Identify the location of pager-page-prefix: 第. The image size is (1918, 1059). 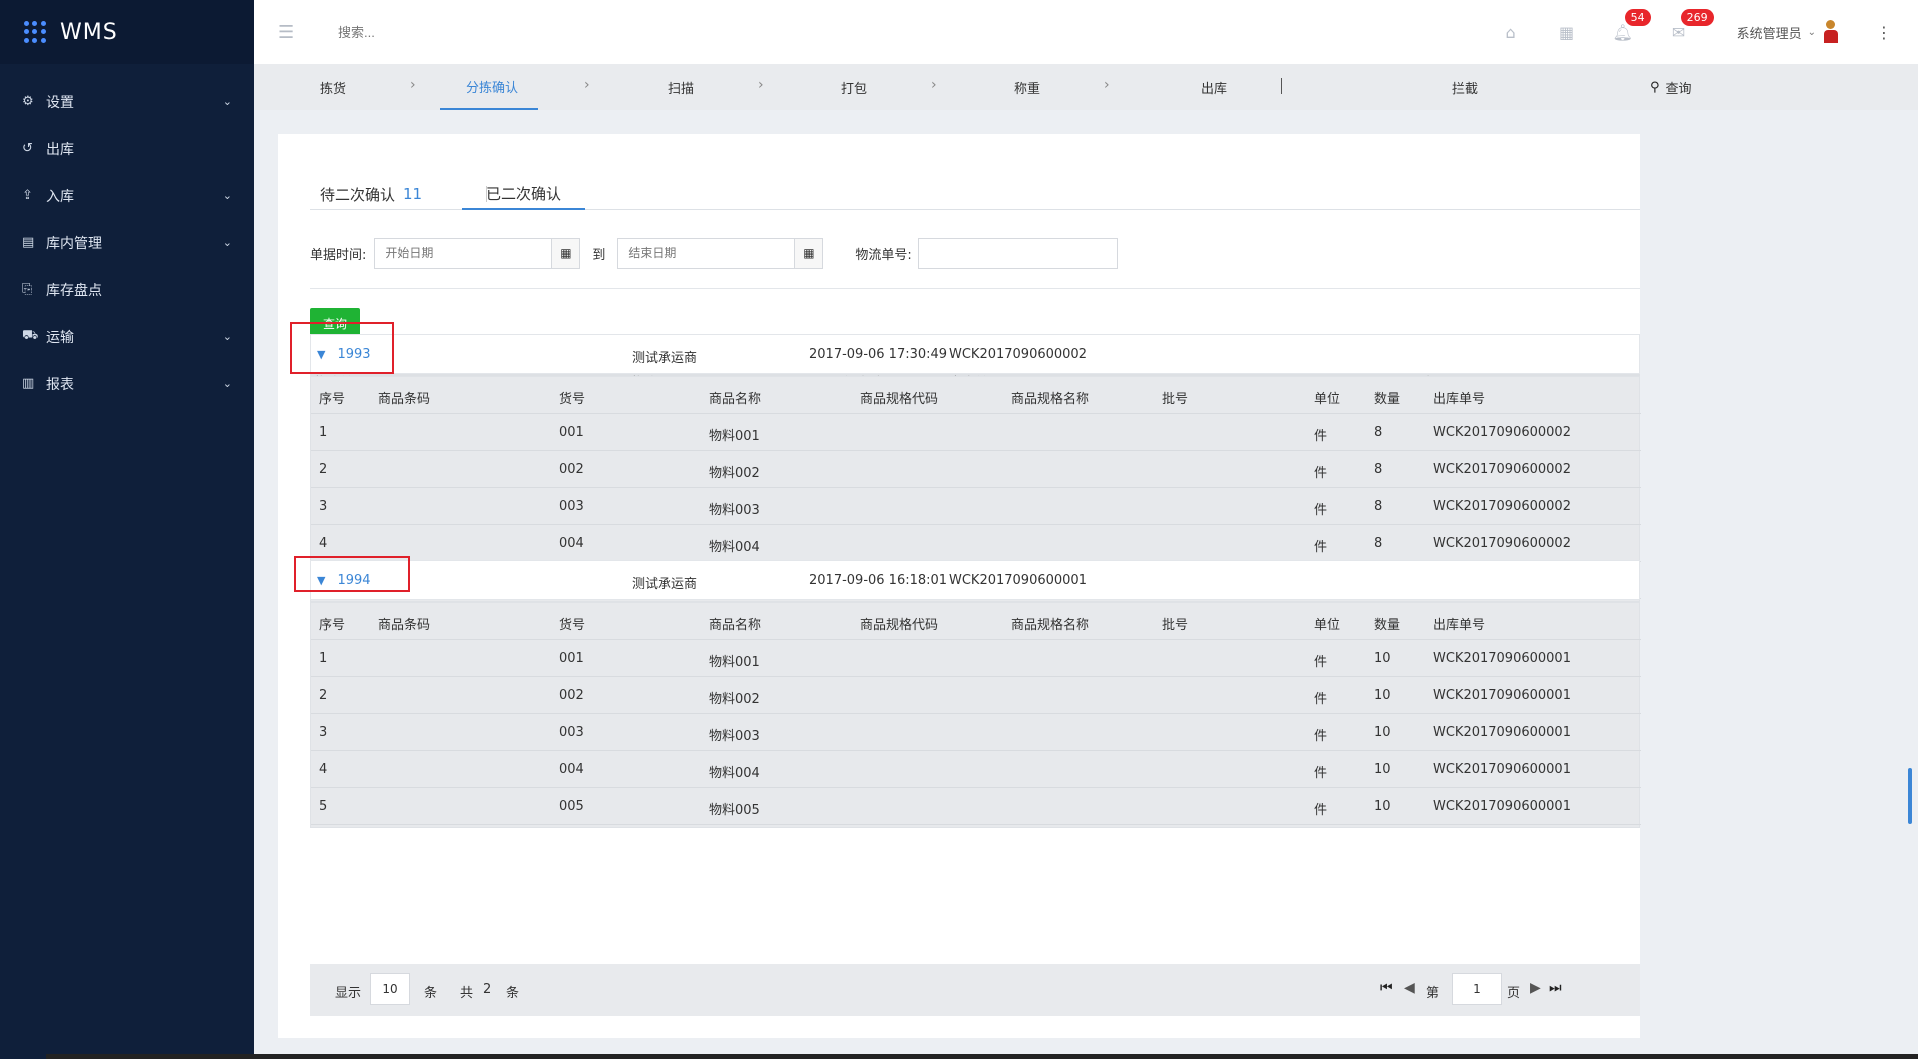
(1433, 993).